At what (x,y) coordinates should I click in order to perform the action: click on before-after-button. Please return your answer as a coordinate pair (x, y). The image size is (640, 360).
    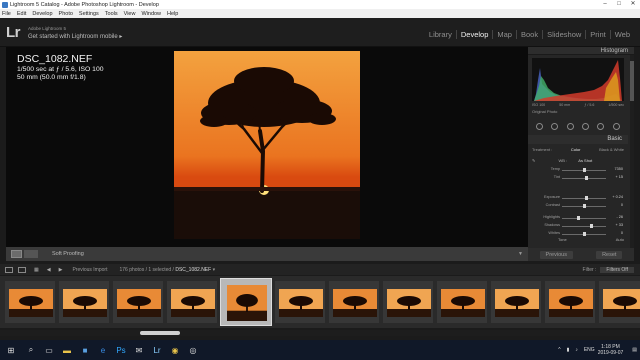
    Looking at the image, I should click on (31, 254).